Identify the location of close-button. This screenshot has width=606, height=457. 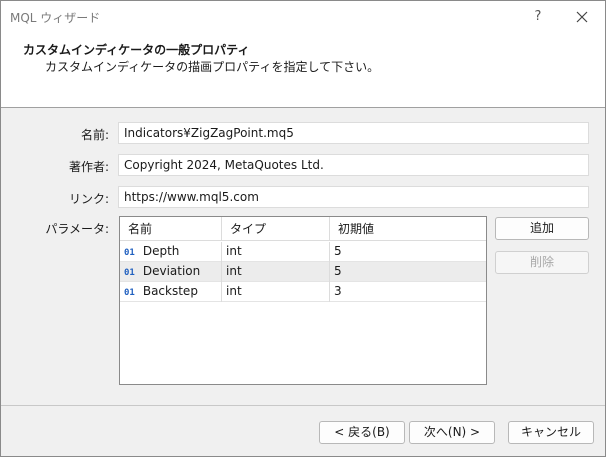
(582, 17).